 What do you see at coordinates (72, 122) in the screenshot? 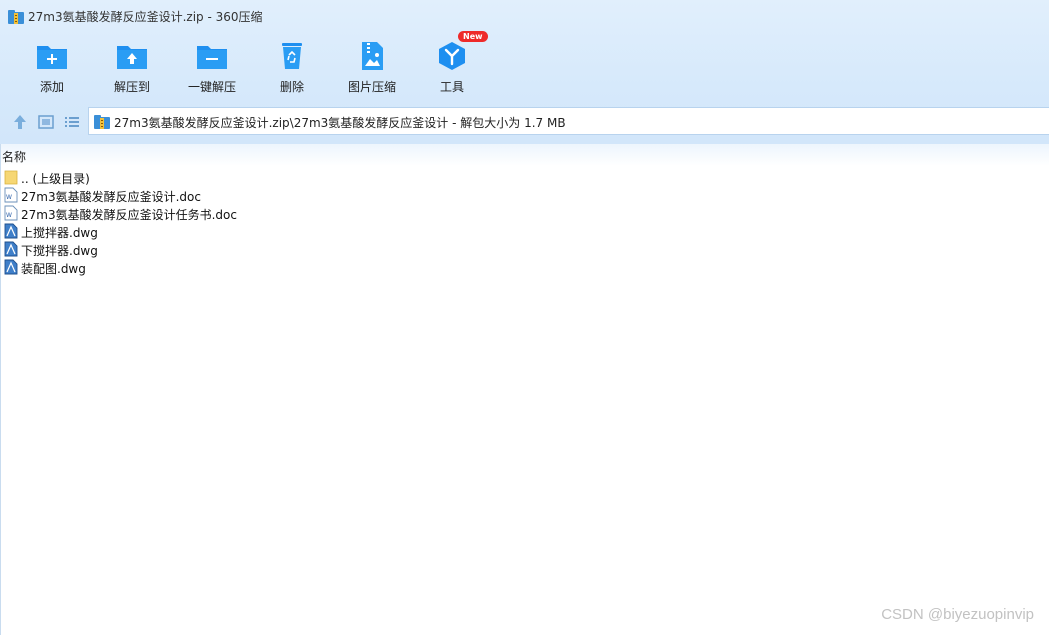
I see `list-view-icon` at bounding box center [72, 122].